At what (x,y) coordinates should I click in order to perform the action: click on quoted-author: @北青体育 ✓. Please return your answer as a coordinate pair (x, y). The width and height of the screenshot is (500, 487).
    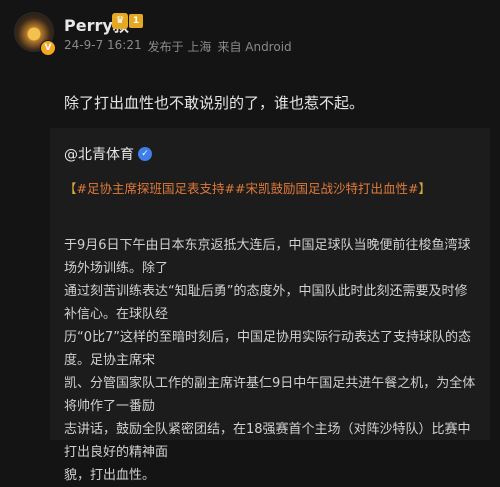
    Looking at the image, I should click on (108, 154).